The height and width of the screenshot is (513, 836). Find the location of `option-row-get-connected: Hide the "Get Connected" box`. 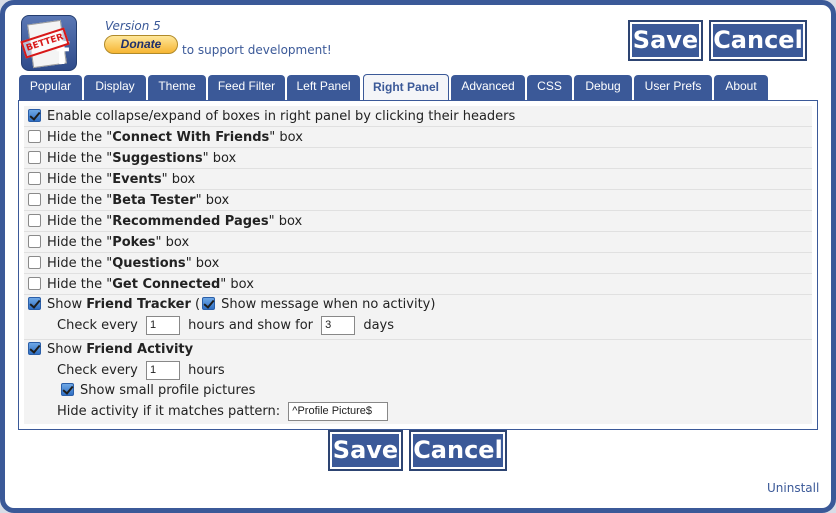

option-row-get-connected: Hide the "Get Connected" box is located at coordinates (418, 284).